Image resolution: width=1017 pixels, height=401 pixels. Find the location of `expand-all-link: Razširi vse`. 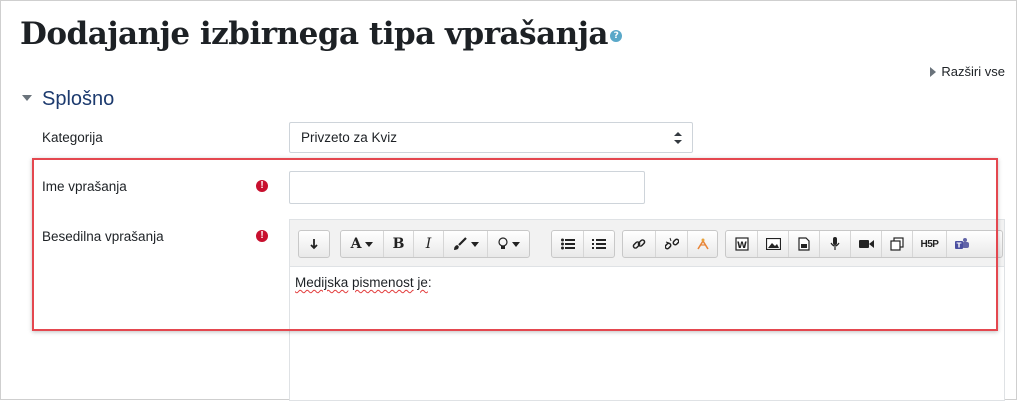

expand-all-link: Razširi vse is located at coordinates (967, 71).